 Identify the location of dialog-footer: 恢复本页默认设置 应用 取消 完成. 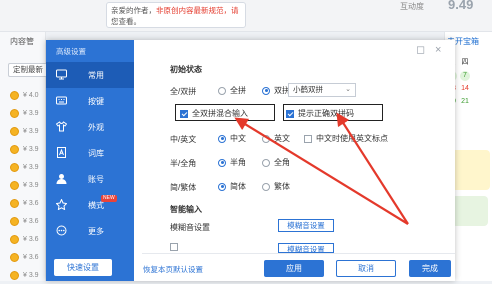
(294, 267).